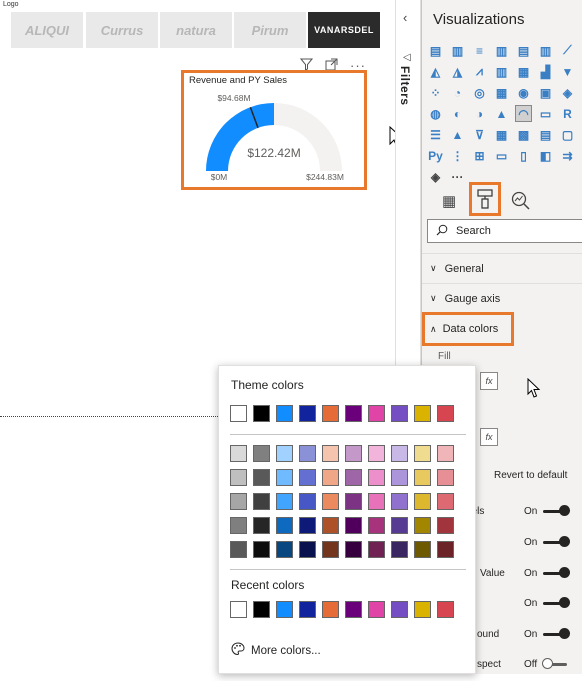 This screenshot has height=681, width=582. Describe the element at coordinates (479, 155) in the screenshot. I see `decomposition-tree-icon: ⊞` at that location.